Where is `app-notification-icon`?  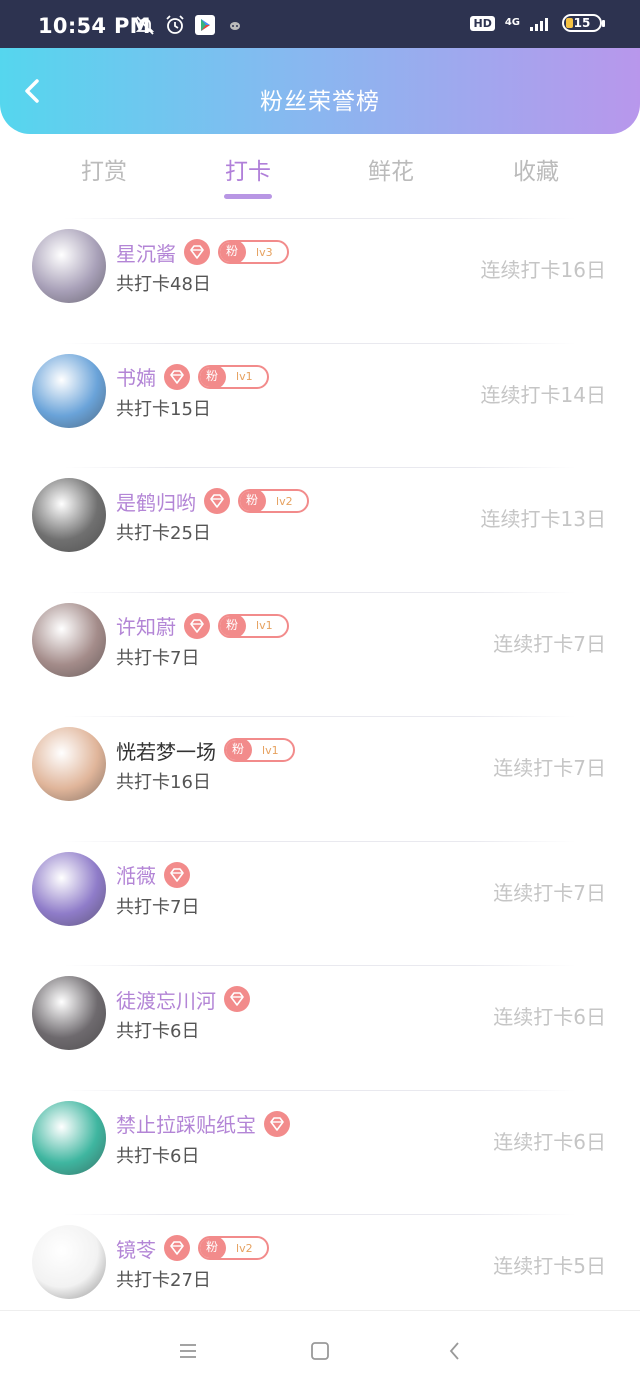
app-notification-icon is located at coordinates (235, 26).